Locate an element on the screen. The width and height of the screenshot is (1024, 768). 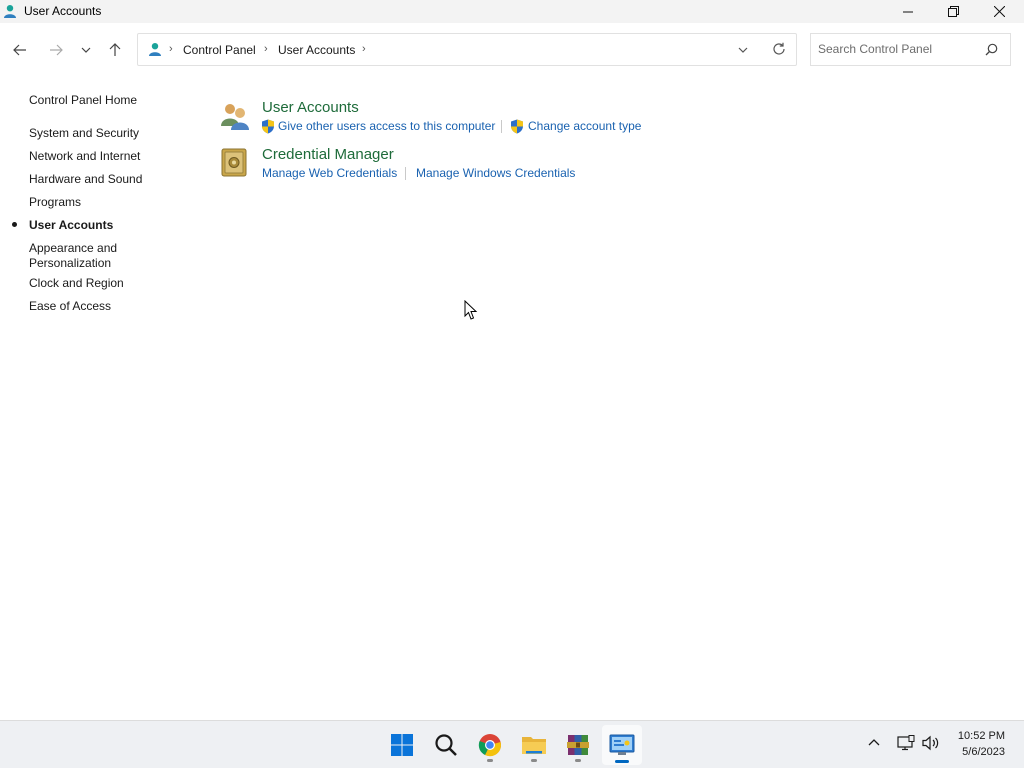
forward-button is located at coordinates (56, 50).